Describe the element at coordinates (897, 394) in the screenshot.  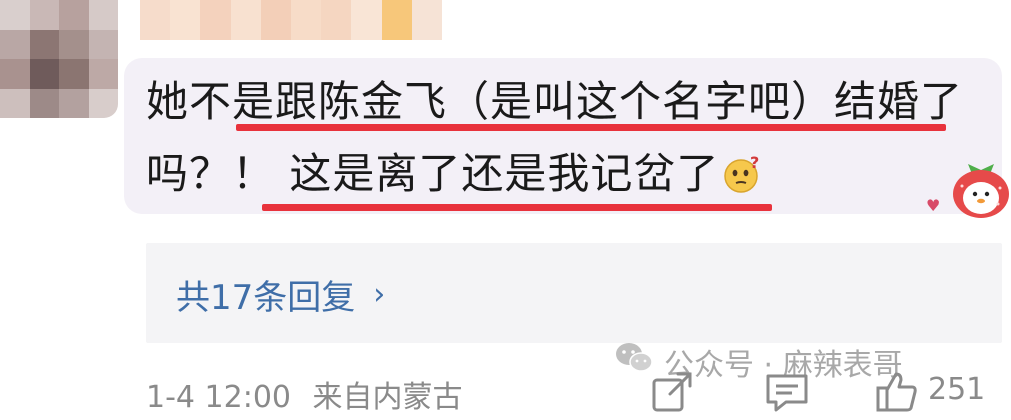
I see `thumbs-up-icon` at that location.